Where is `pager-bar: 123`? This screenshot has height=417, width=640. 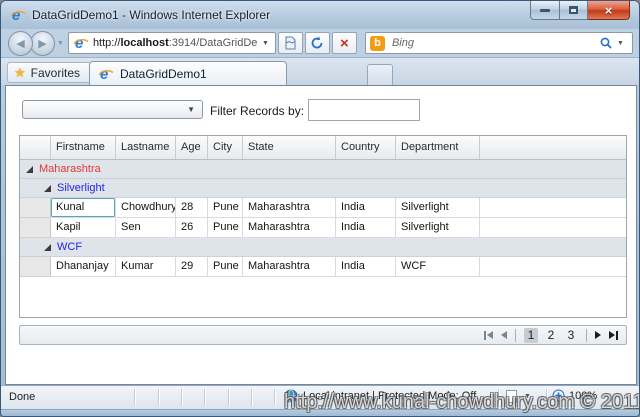 pager-bar: 123 is located at coordinates (323, 335).